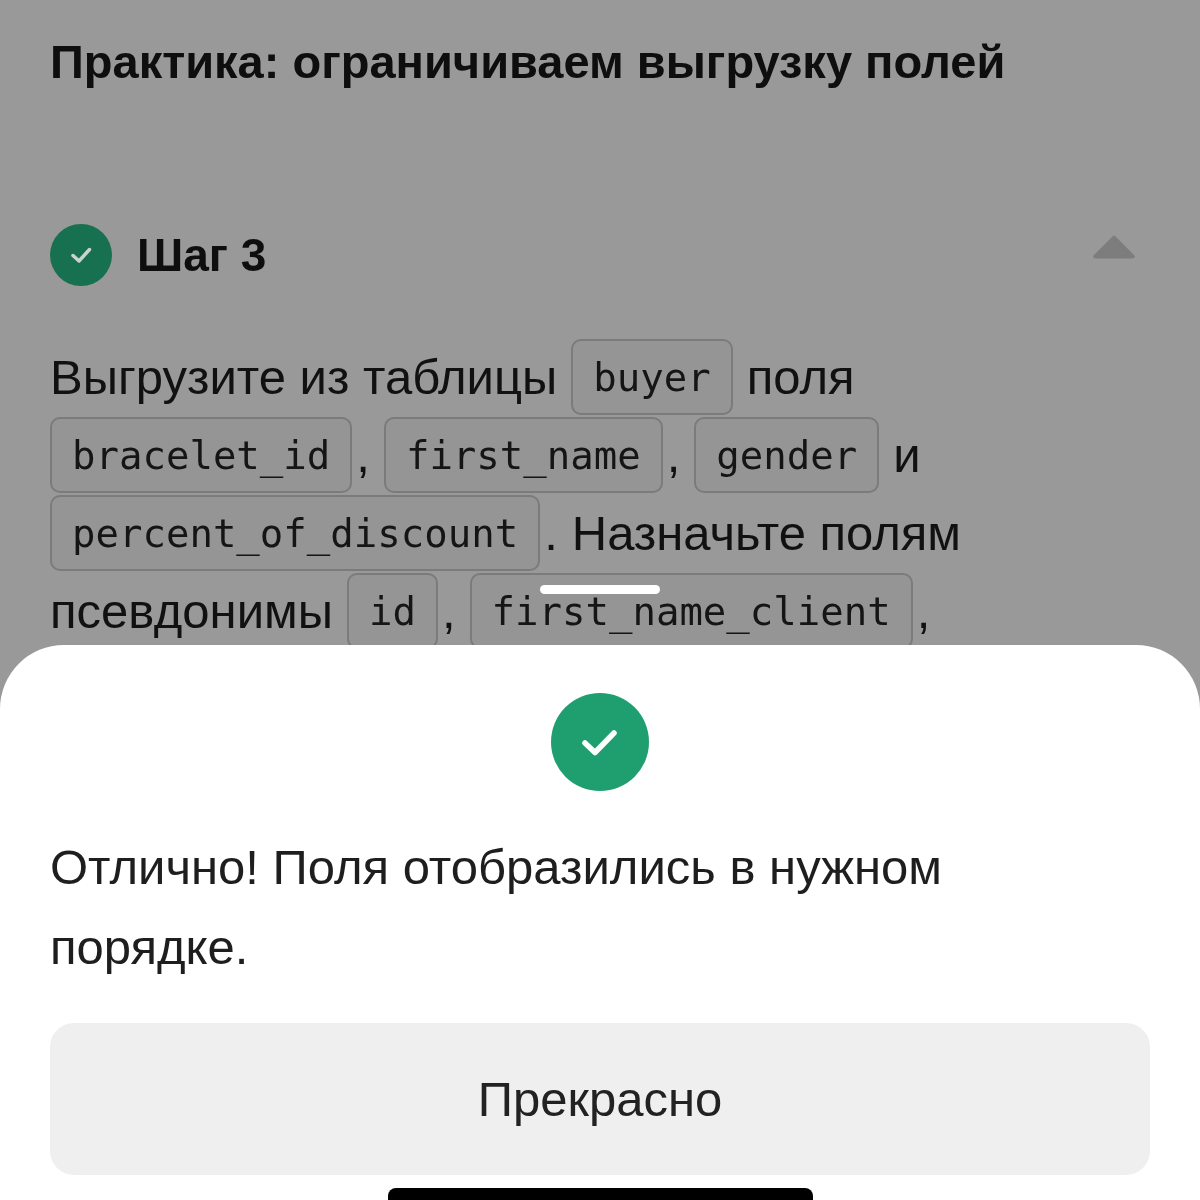 This screenshot has width=1200, height=1200. What do you see at coordinates (551, 533) in the screenshot?
I see `punctuation: .` at bounding box center [551, 533].